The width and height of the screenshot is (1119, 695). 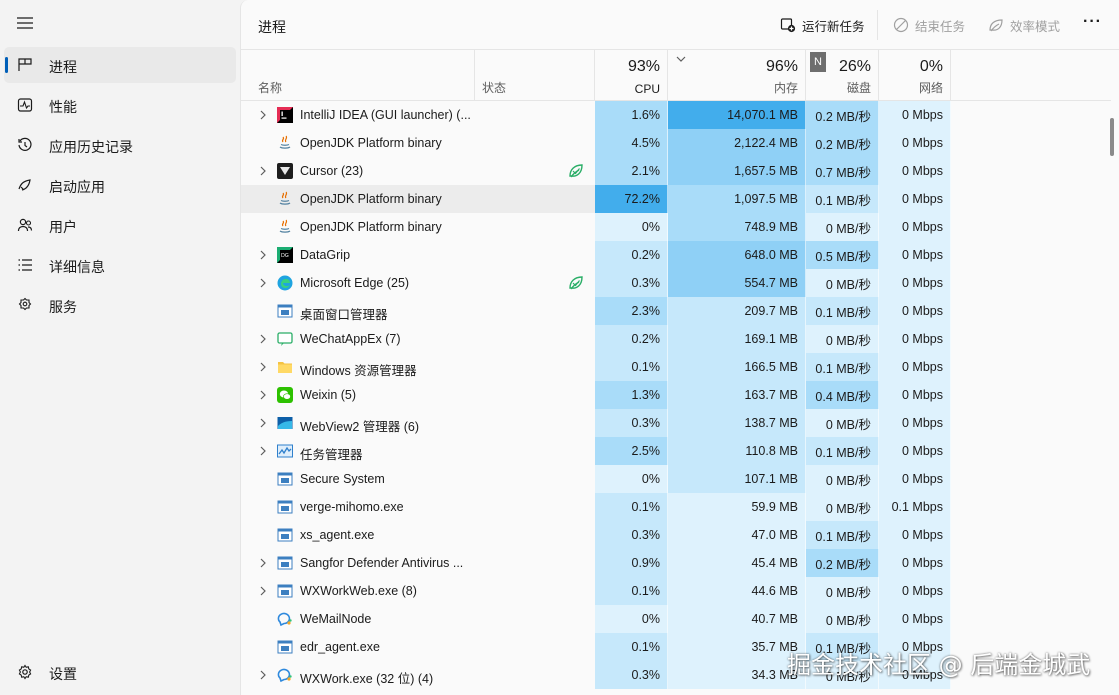 I want to click on run-new-task-button: 运行新任务, so click(x=822, y=25).